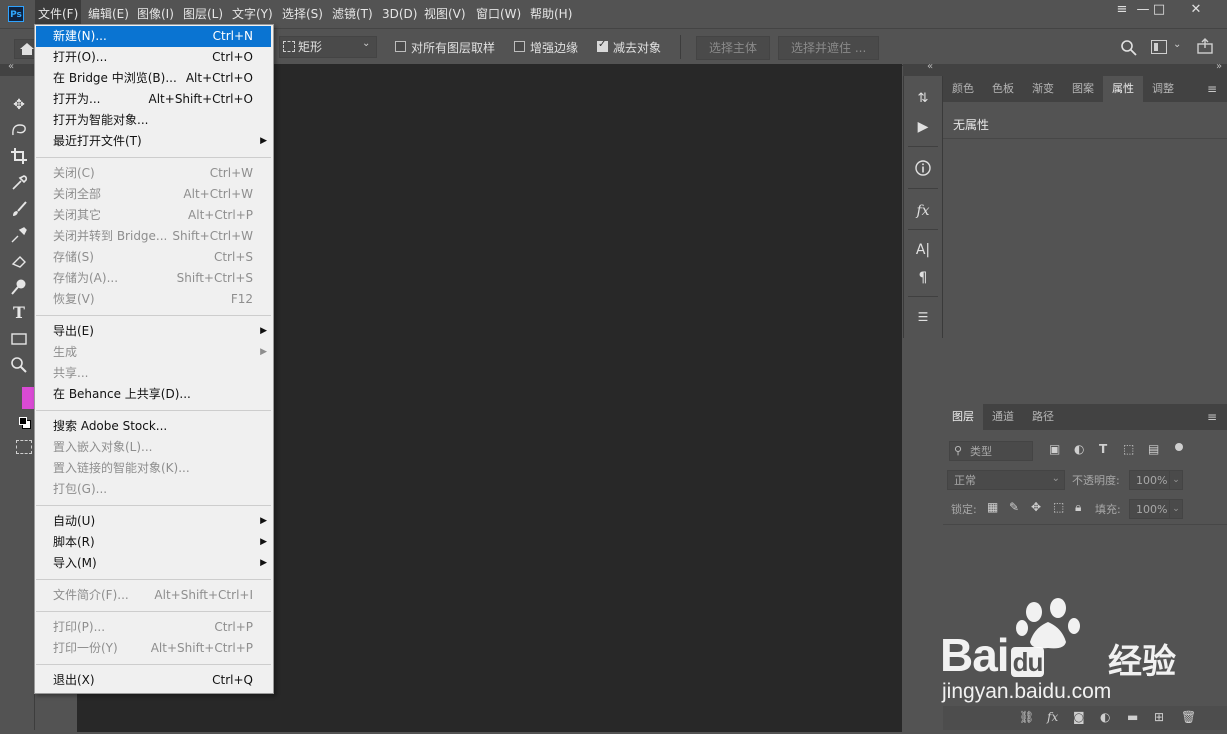  I want to click on file-menu-item: 新建(N)... Ctrl+N, so click(153, 36).